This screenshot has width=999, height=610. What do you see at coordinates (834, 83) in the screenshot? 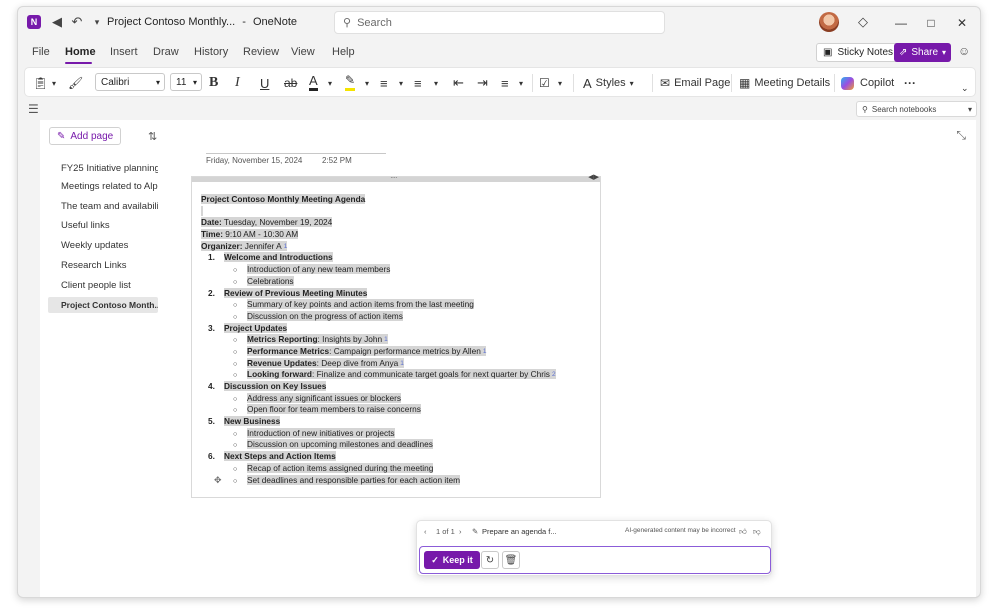
I see `ribbon-divider` at bounding box center [834, 83].